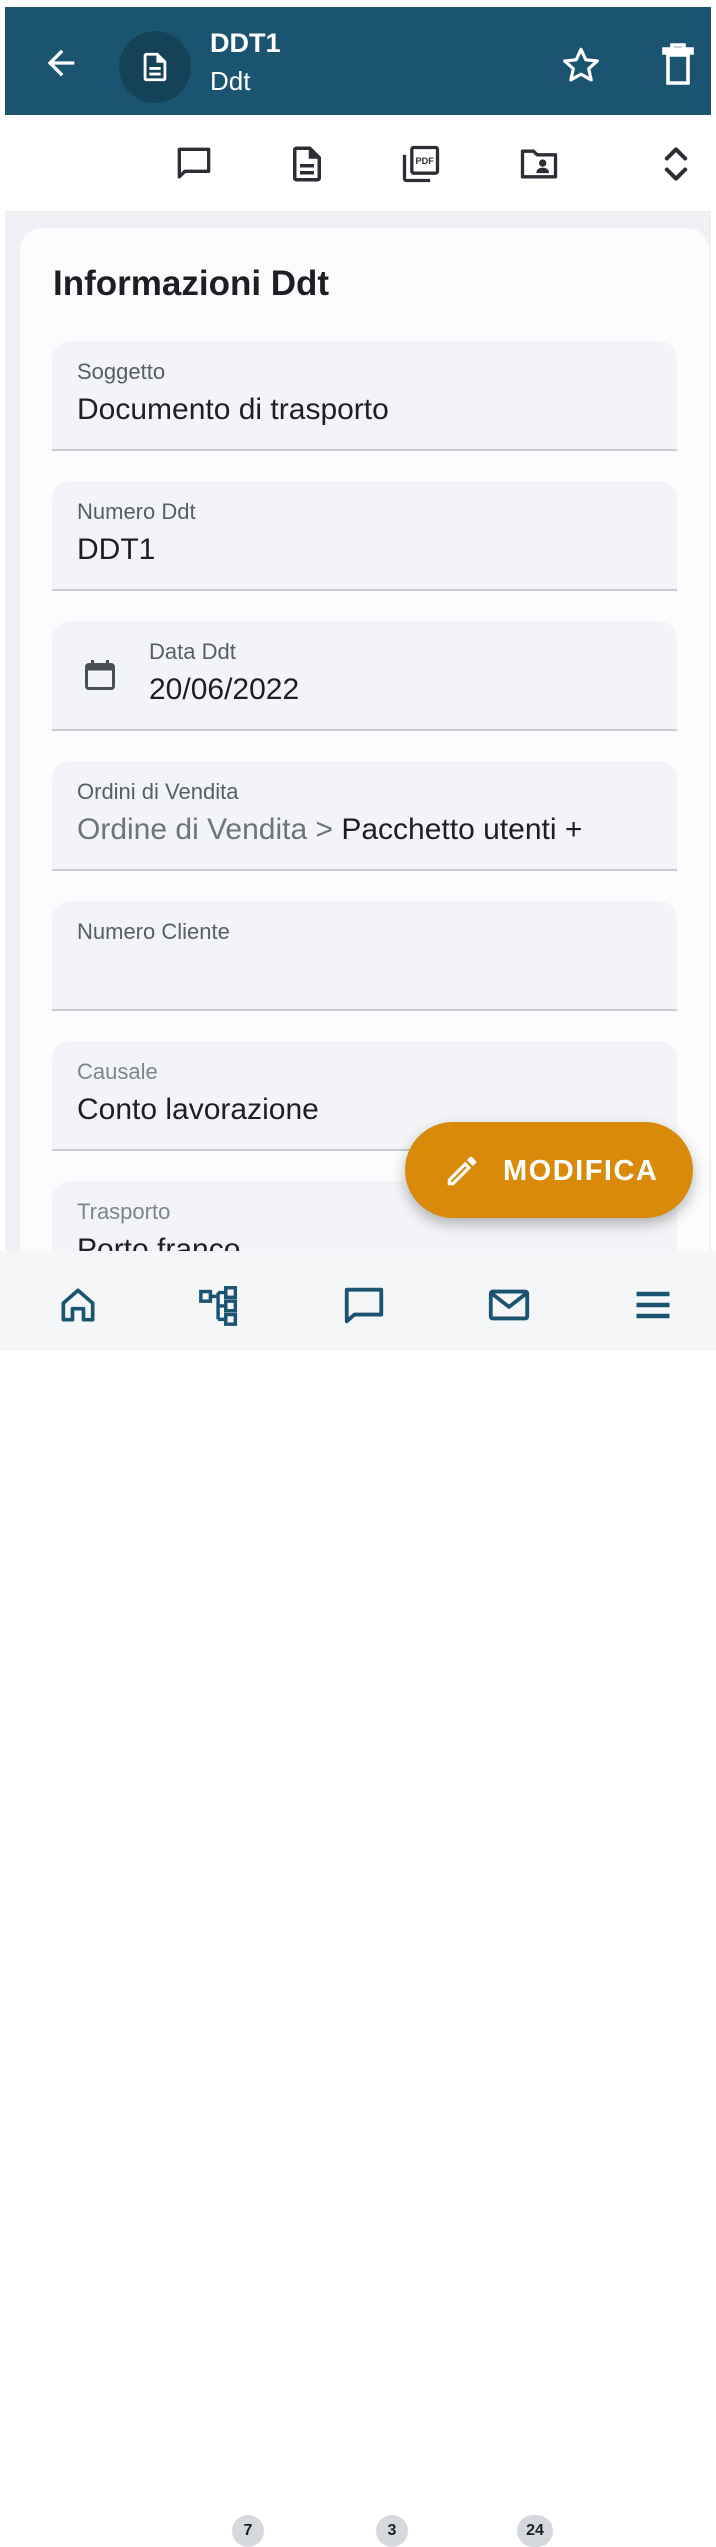 Image resolution: width=716 pixels, height=2547 pixels. I want to click on field-label: Soggetto, so click(121, 371).